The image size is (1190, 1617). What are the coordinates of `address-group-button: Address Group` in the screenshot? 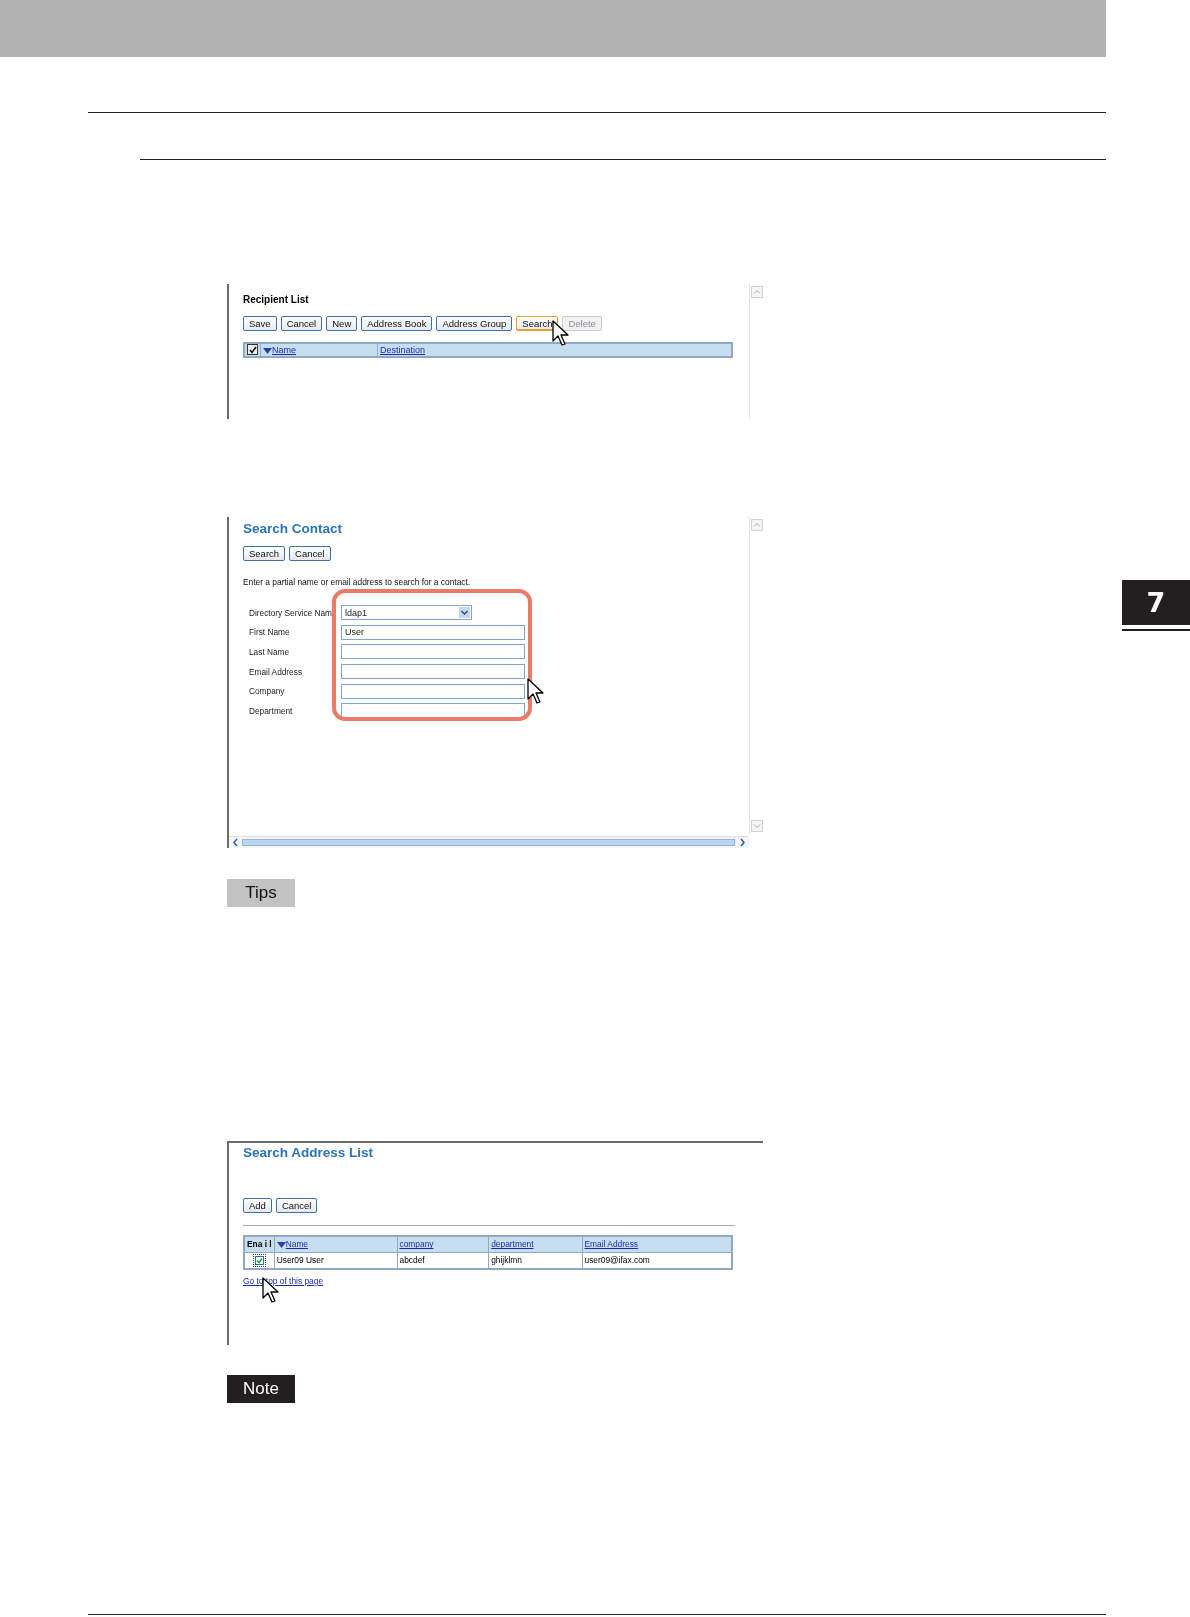 It's located at (474, 323).